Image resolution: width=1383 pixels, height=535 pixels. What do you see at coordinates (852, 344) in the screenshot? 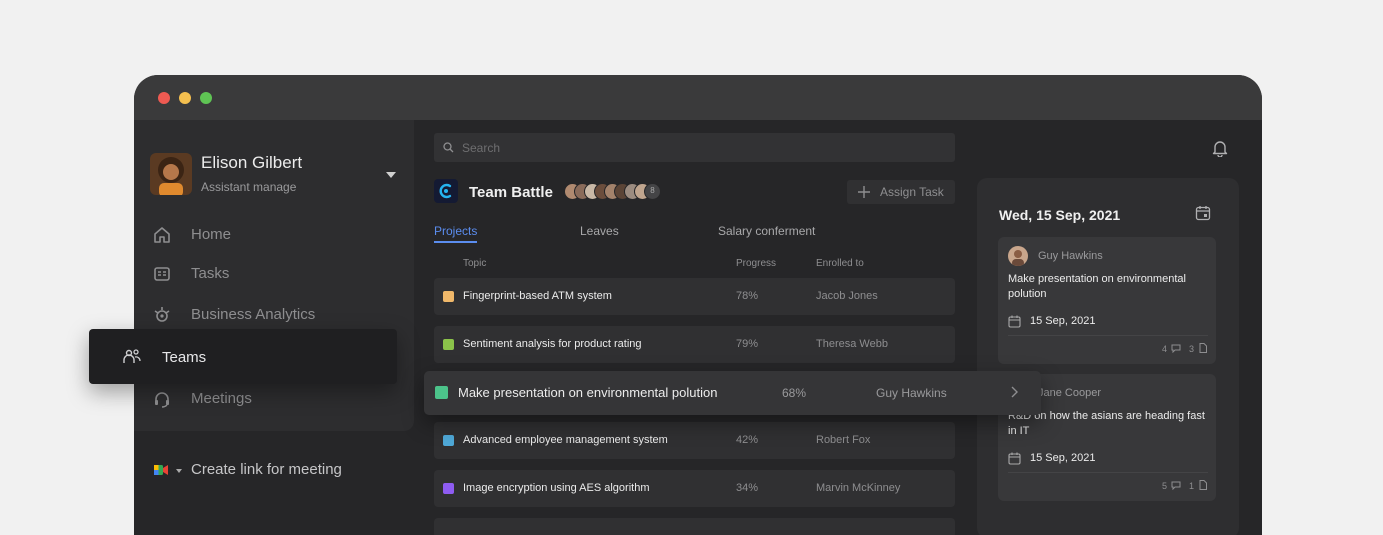
I see `project-enrolled: Theresa Webb` at bounding box center [852, 344].